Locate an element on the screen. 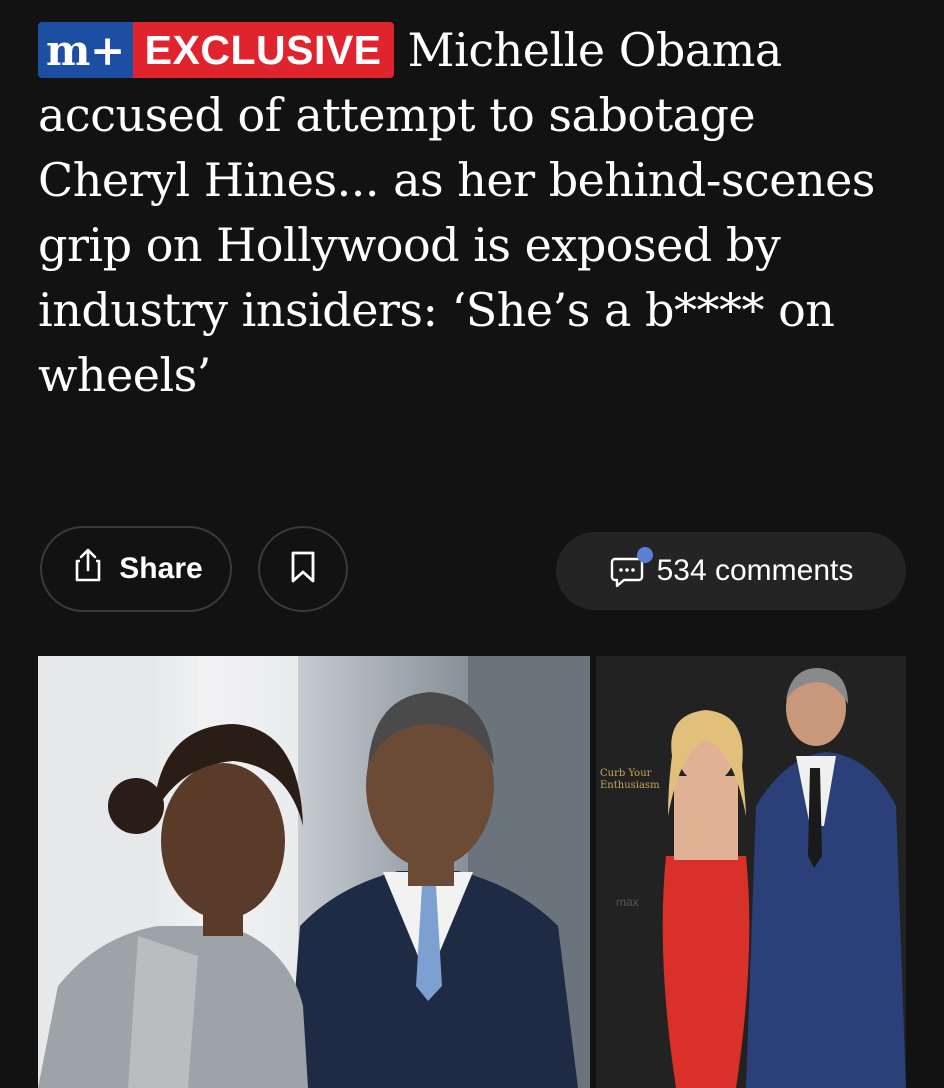 The height and width of the screenshot is (1088, 944). bookmark-icon is located at coordinates (303, 569).